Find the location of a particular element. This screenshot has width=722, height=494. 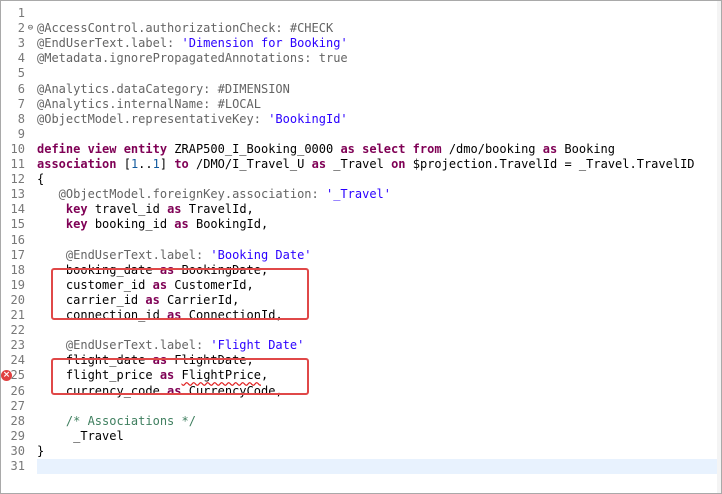

line-number: 7 is located at coordinates (21, 103).